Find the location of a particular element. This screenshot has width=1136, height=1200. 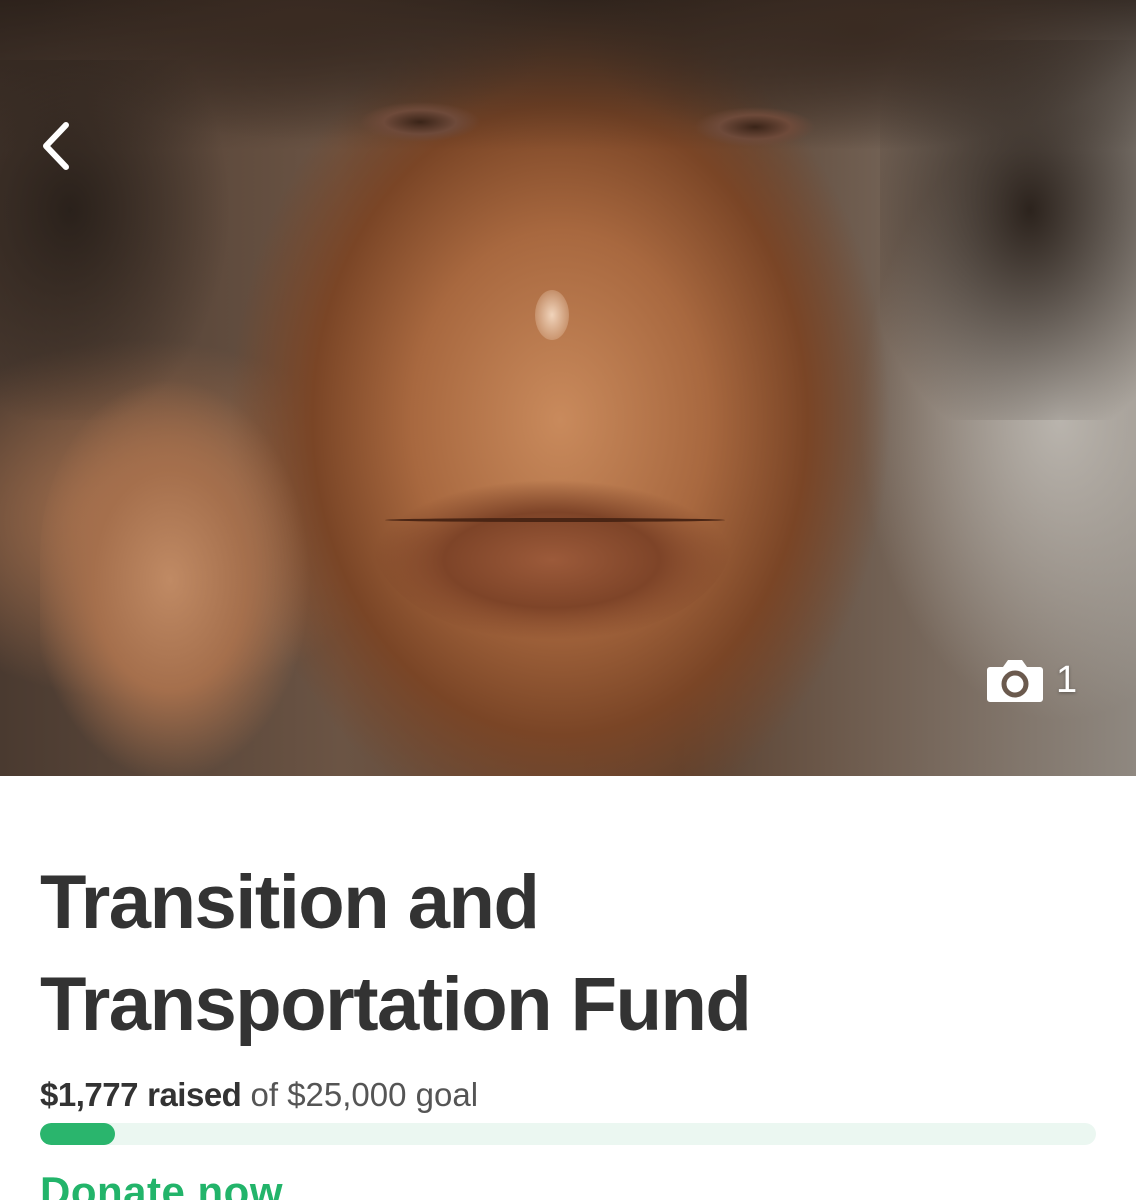

progress-summary: $1,777 raised of $25,000 goal is located at coordinates (259, 1095).